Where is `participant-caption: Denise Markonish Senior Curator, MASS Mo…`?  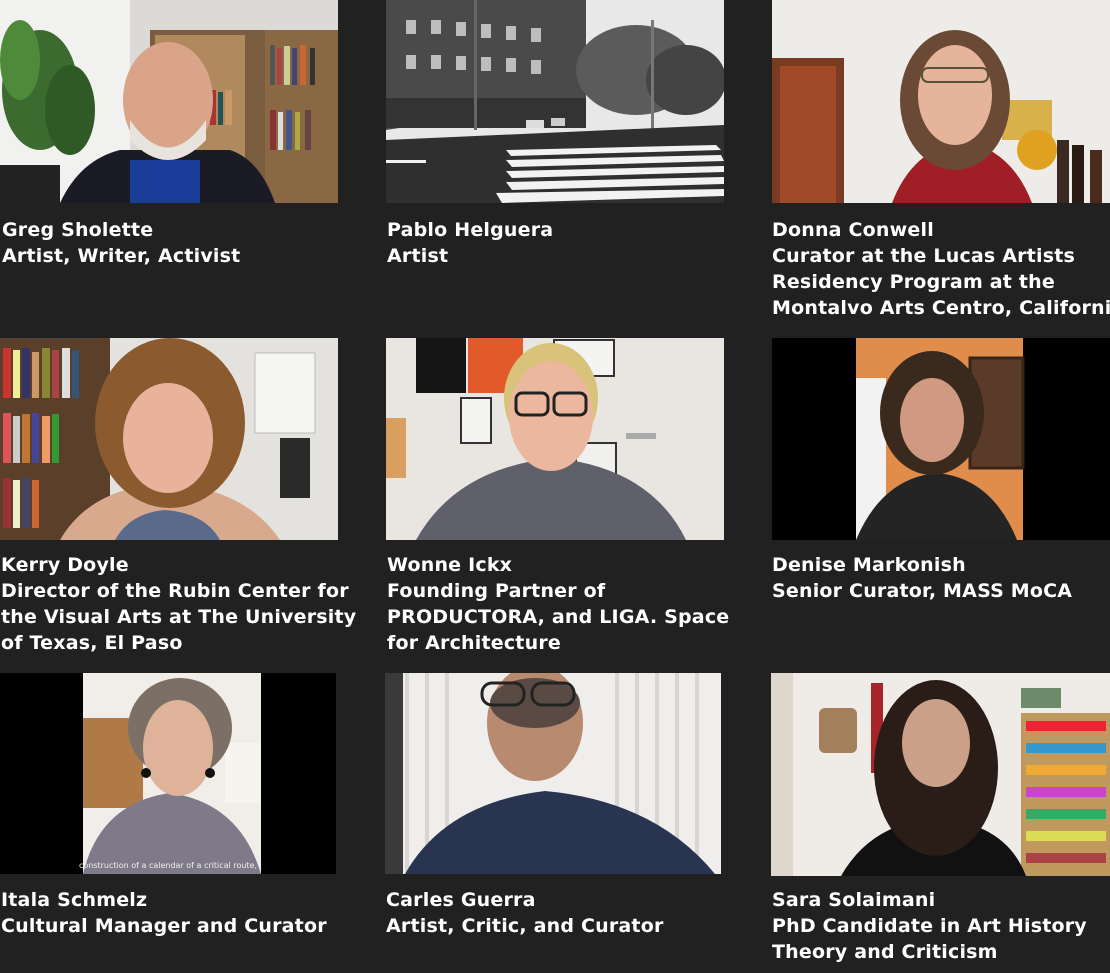
participant-caption: Denise Markonish Senior Curator, MASS Mo… is located at coordinates (922, 578).